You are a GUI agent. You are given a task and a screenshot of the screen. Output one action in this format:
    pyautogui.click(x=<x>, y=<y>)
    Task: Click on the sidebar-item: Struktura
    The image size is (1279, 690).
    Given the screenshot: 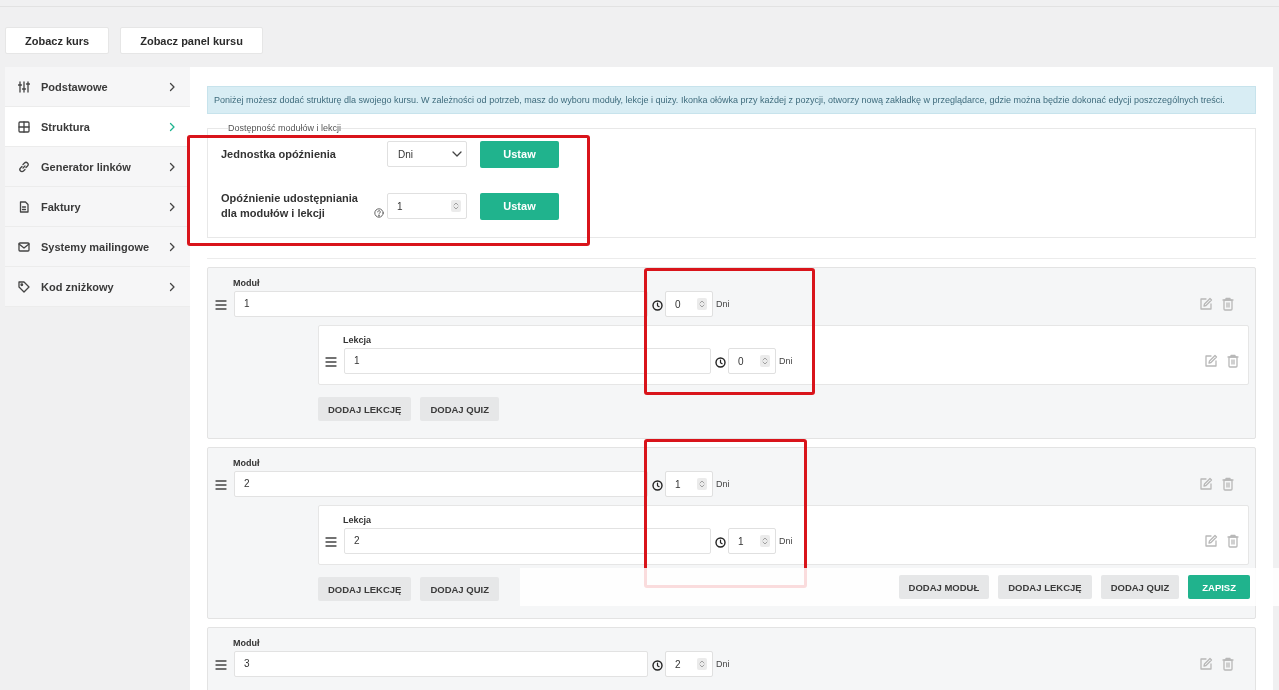 What is the action you would take?
    pyautogui.click(x=97, y=127)
    